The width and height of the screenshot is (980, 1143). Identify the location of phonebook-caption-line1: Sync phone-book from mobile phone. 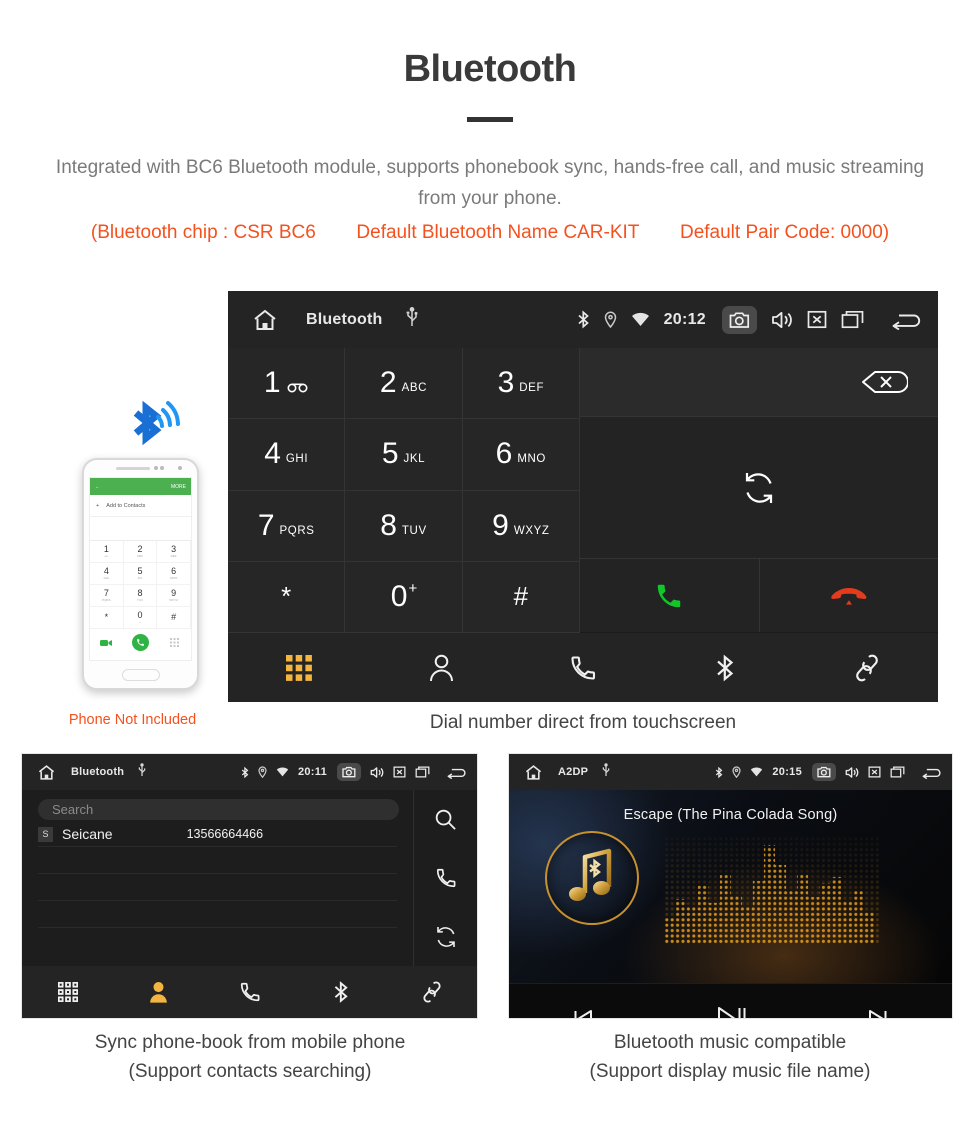
(250, 1042).